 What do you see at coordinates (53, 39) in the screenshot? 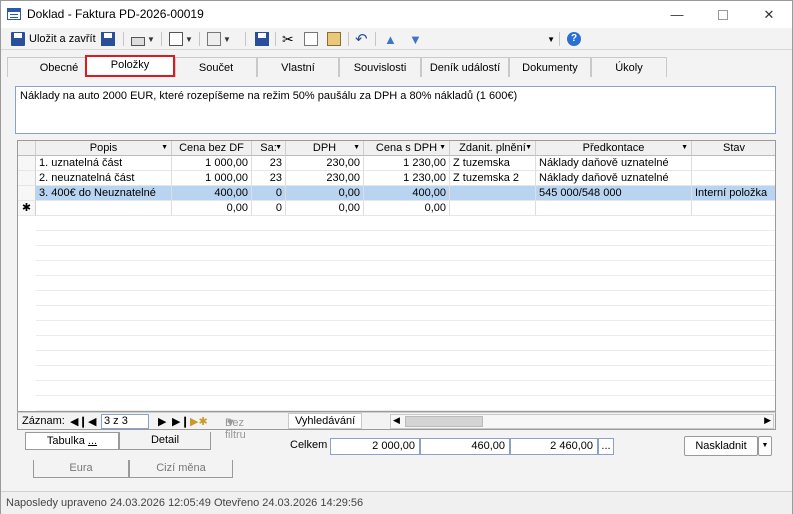
I see `save-close-button: Uložit a zavřít` at bounding box center [53, 39].